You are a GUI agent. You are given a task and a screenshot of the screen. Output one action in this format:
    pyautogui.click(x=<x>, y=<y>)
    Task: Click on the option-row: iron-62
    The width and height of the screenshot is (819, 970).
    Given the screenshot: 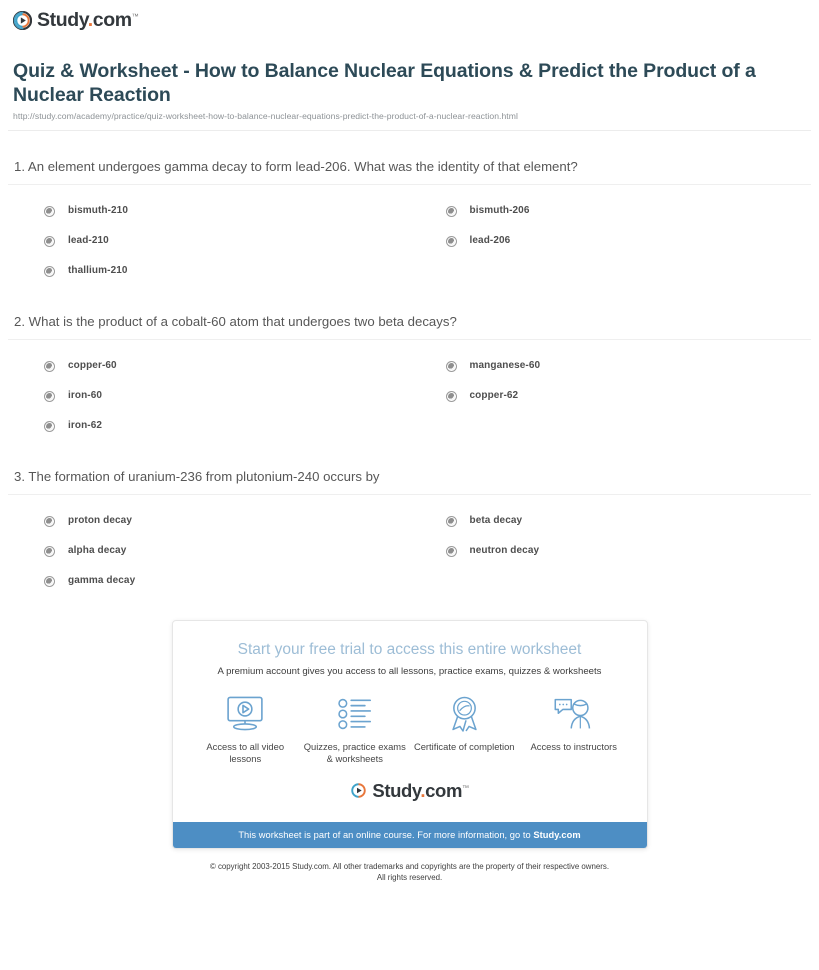 What is the action you would take?
    pyautogui.click(x=209, y=426)
    